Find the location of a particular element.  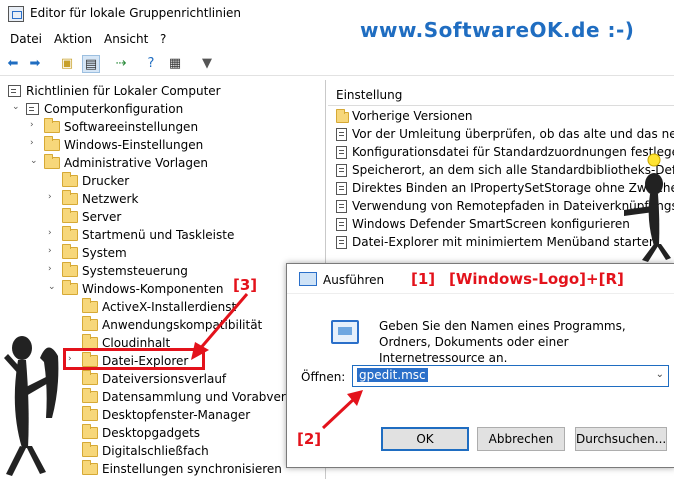

gpedit-app-icon is located at coordinates (16, 14).